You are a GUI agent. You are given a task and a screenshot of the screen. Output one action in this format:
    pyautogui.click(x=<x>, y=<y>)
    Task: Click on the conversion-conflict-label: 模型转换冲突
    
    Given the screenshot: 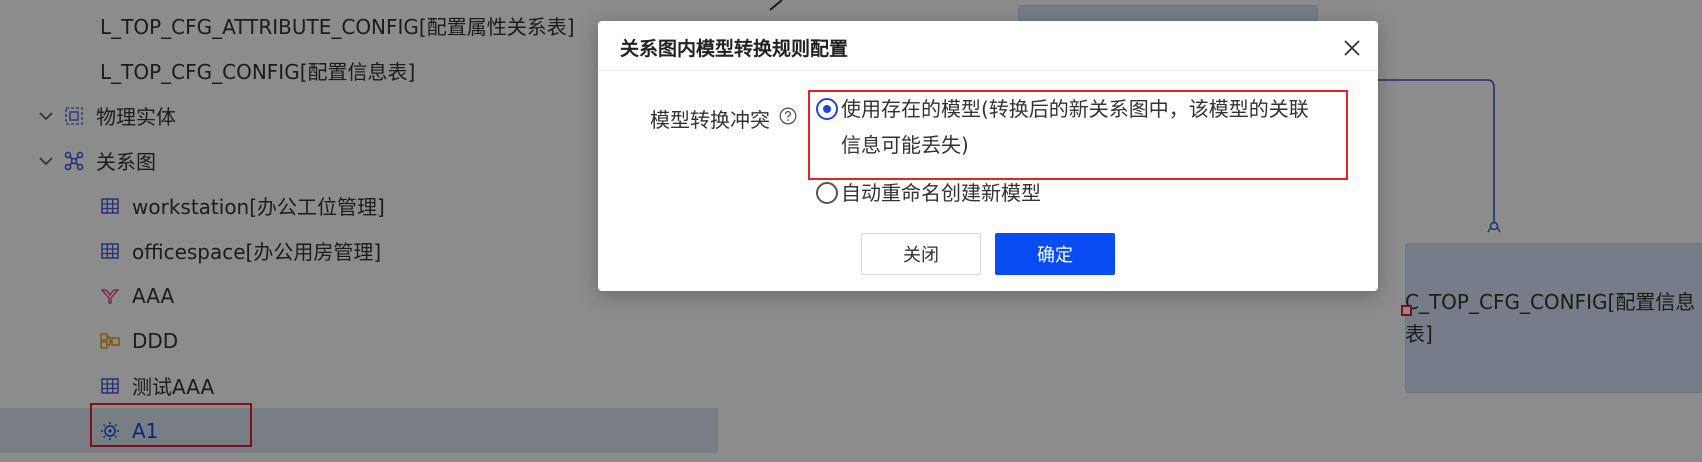 What is the action you would take?
    pyautogui.click(x=710, y=120)
    